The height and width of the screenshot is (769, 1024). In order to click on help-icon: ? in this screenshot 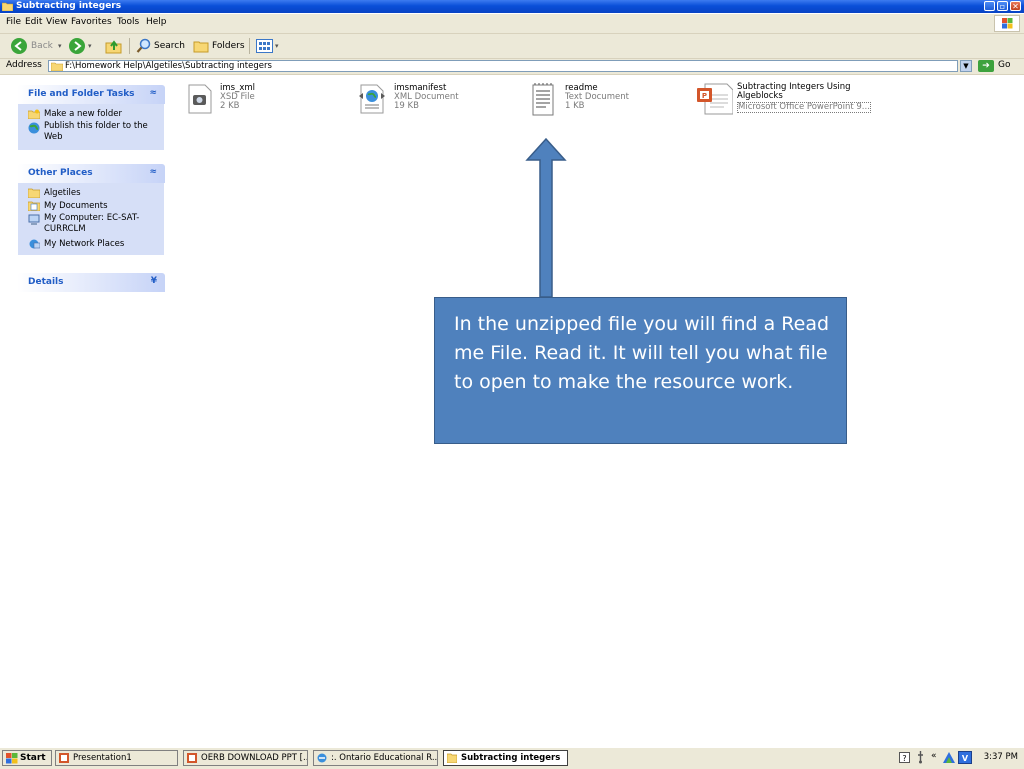, I will do `click(904, 757)`.